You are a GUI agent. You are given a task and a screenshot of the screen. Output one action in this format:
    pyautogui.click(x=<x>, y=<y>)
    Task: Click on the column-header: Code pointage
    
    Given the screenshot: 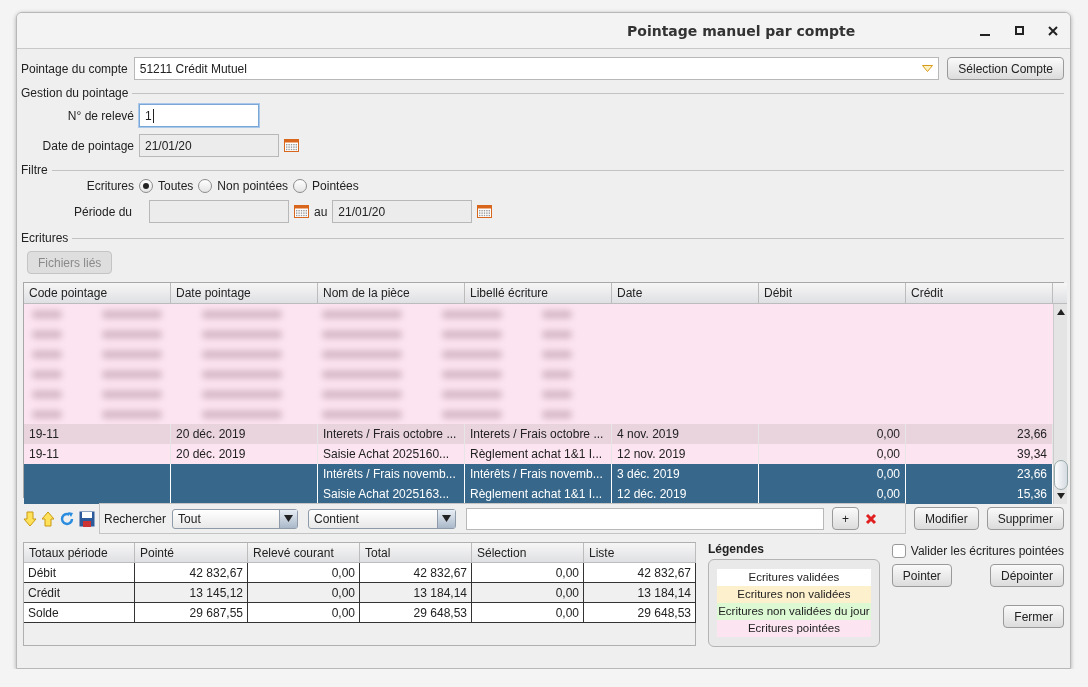 What is the action you would take?
    pyautogui.click(x=97, y=293)
    